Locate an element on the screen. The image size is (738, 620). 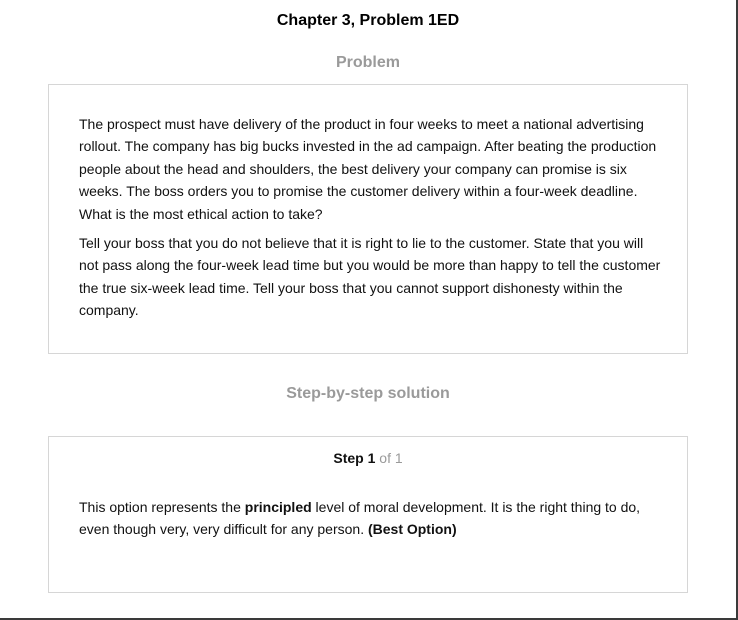
solution-text-bold: principled is located at coordinates (278, 507).